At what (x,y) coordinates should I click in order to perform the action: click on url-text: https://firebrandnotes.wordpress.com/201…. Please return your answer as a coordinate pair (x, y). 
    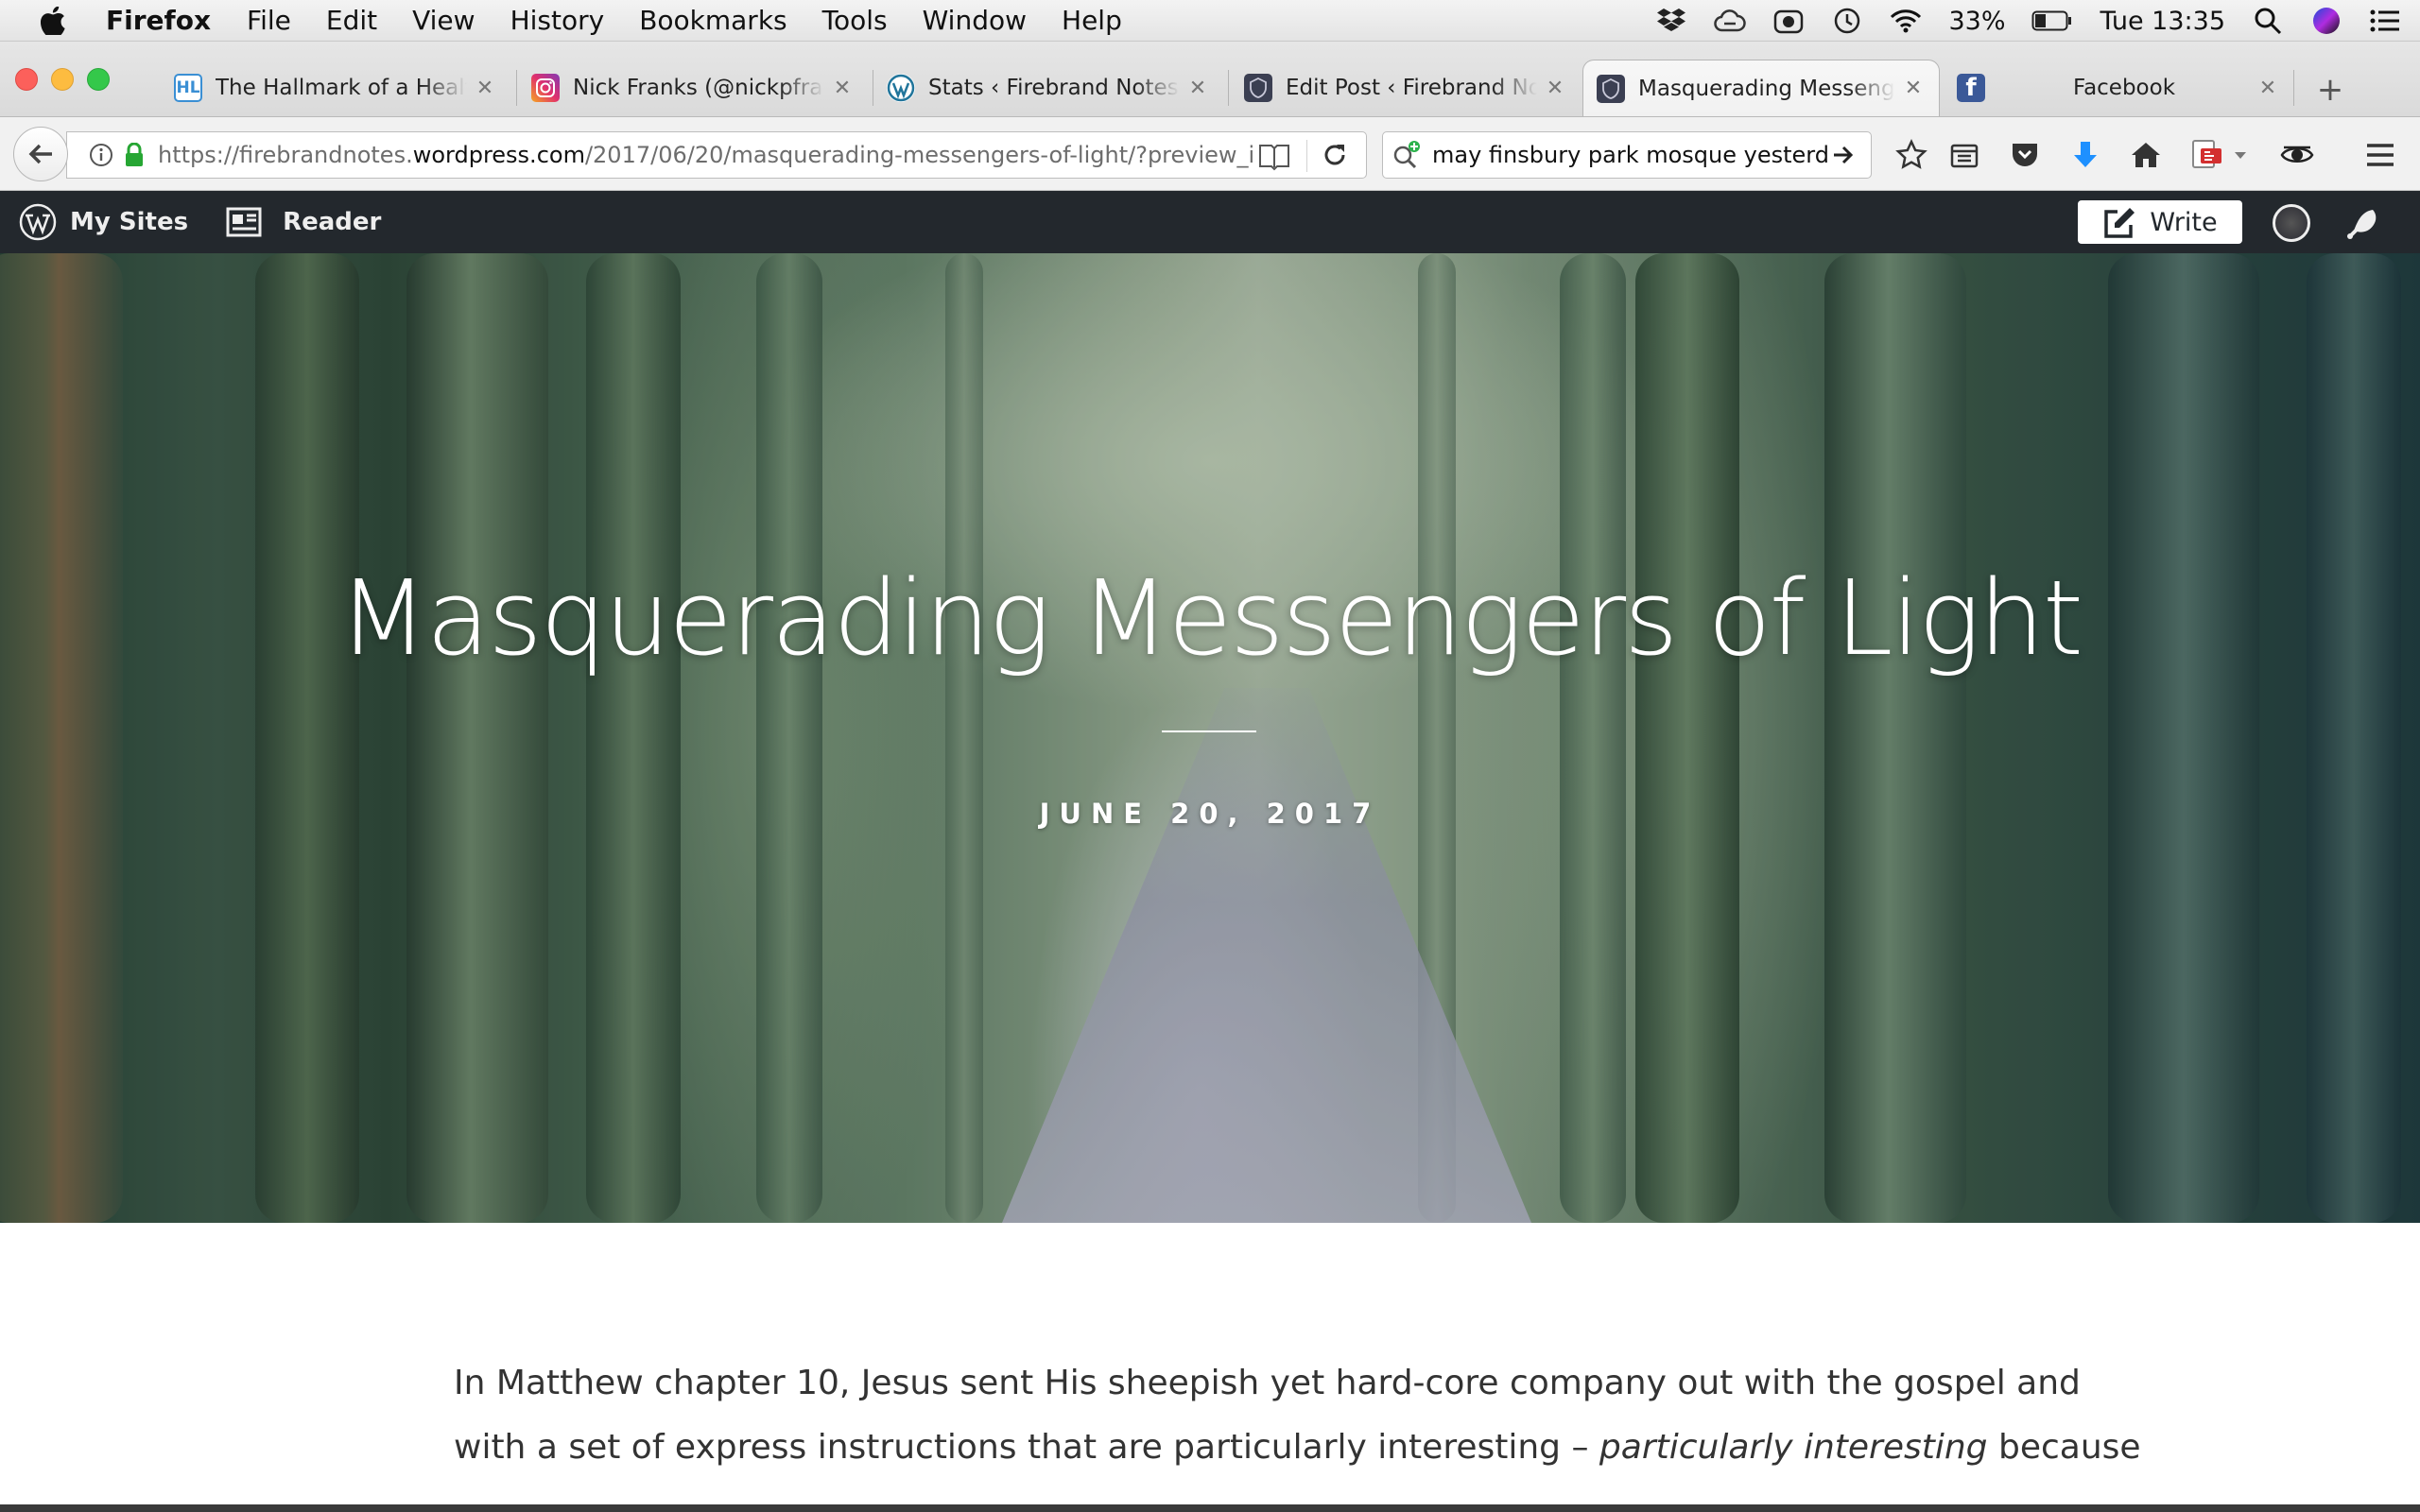
    Looking at the image, I should click on (715, 155).